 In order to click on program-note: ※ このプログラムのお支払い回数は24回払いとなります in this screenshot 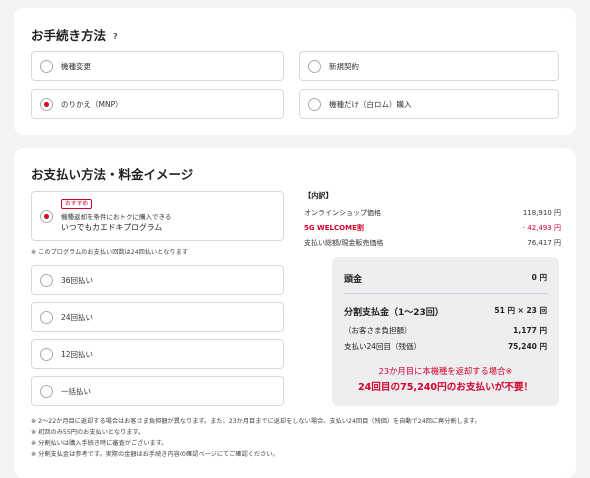, I will do `click(109, 252)`.